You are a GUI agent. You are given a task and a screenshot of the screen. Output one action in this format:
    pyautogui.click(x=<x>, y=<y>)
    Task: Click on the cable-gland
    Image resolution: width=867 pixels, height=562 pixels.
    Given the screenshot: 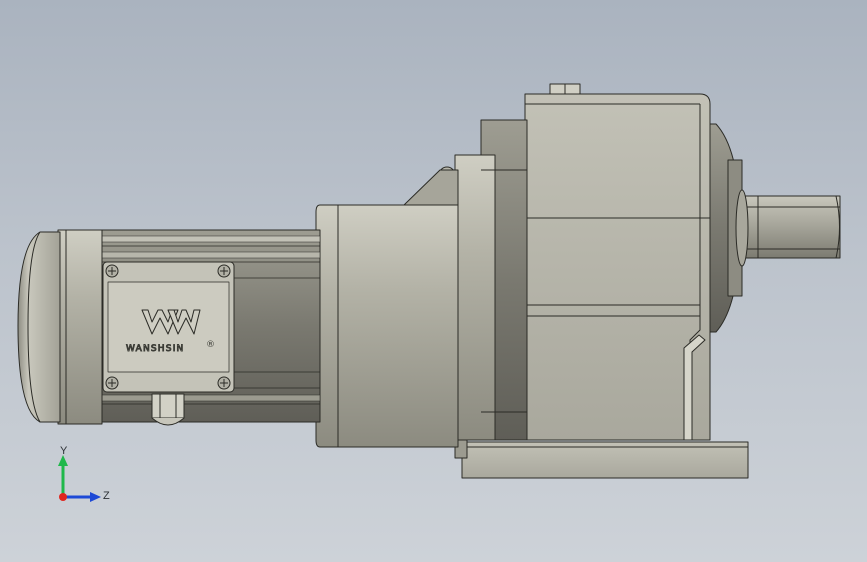 What is the action you would take?
    pyautogui.click(x=168, y=409)
    